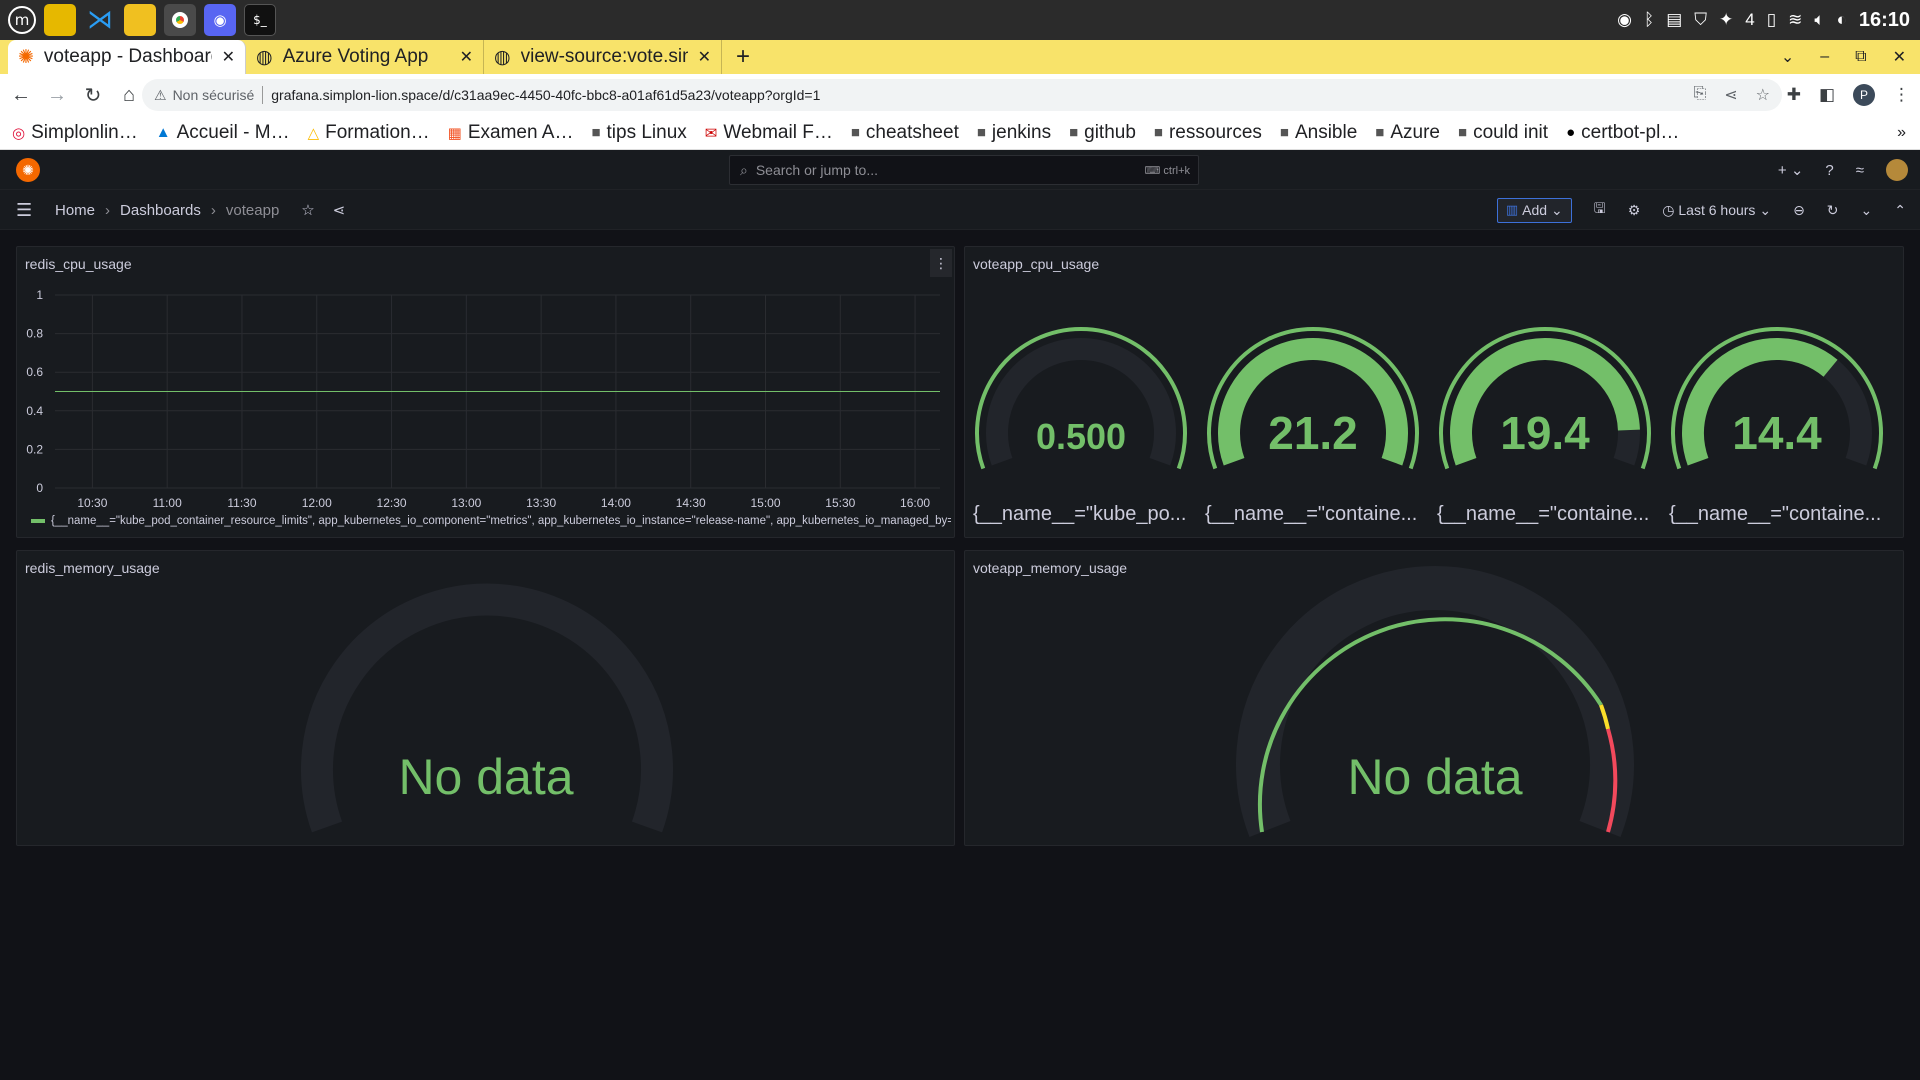 The height and width of the screenshot is (1080, 1920). Describe the element at coordinates (1899, 57) in the screenshot. I see `close-window-icon: ✕` at that location.